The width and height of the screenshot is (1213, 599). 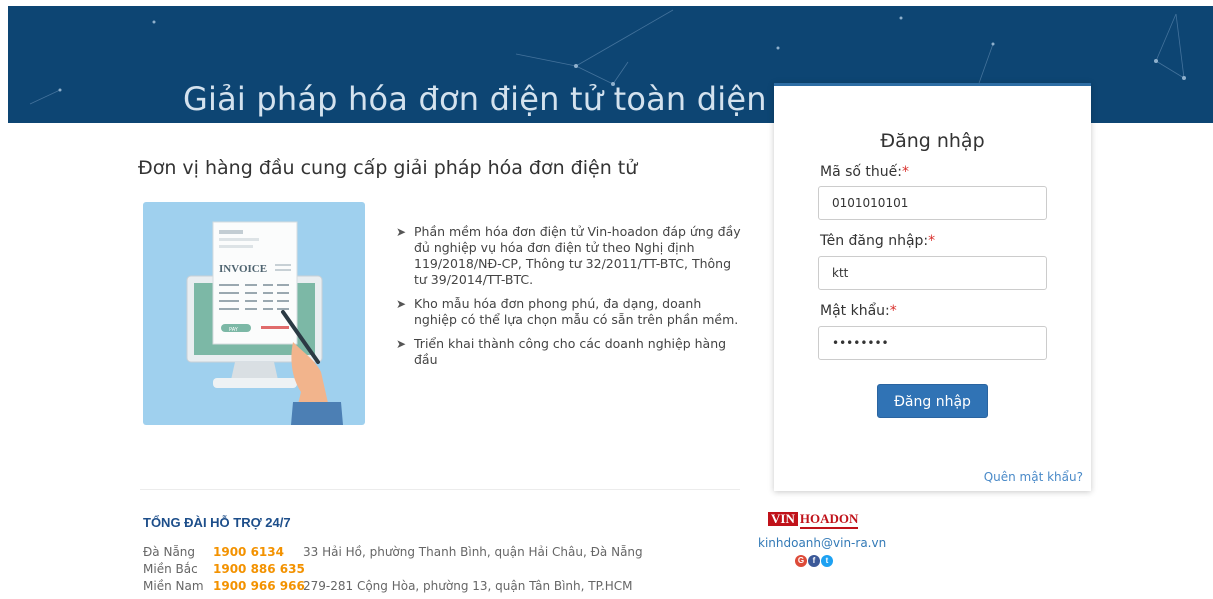 I want to click on social-links: G f t, so click(x=814, y=561).